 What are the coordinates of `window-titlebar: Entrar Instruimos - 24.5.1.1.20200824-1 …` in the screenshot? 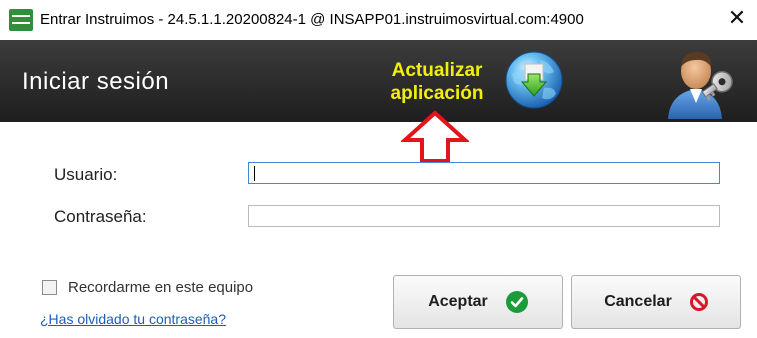 It's located at (378, 20).